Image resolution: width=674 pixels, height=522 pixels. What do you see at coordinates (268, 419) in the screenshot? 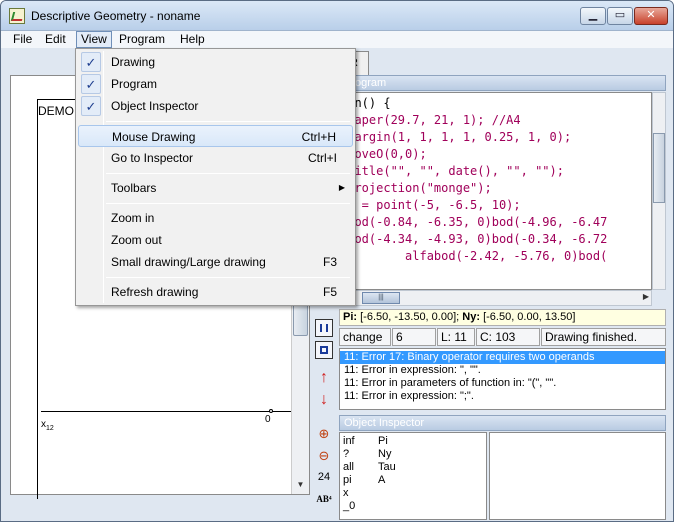
I see `origin-label: 0` at bounding box center [268, 419].